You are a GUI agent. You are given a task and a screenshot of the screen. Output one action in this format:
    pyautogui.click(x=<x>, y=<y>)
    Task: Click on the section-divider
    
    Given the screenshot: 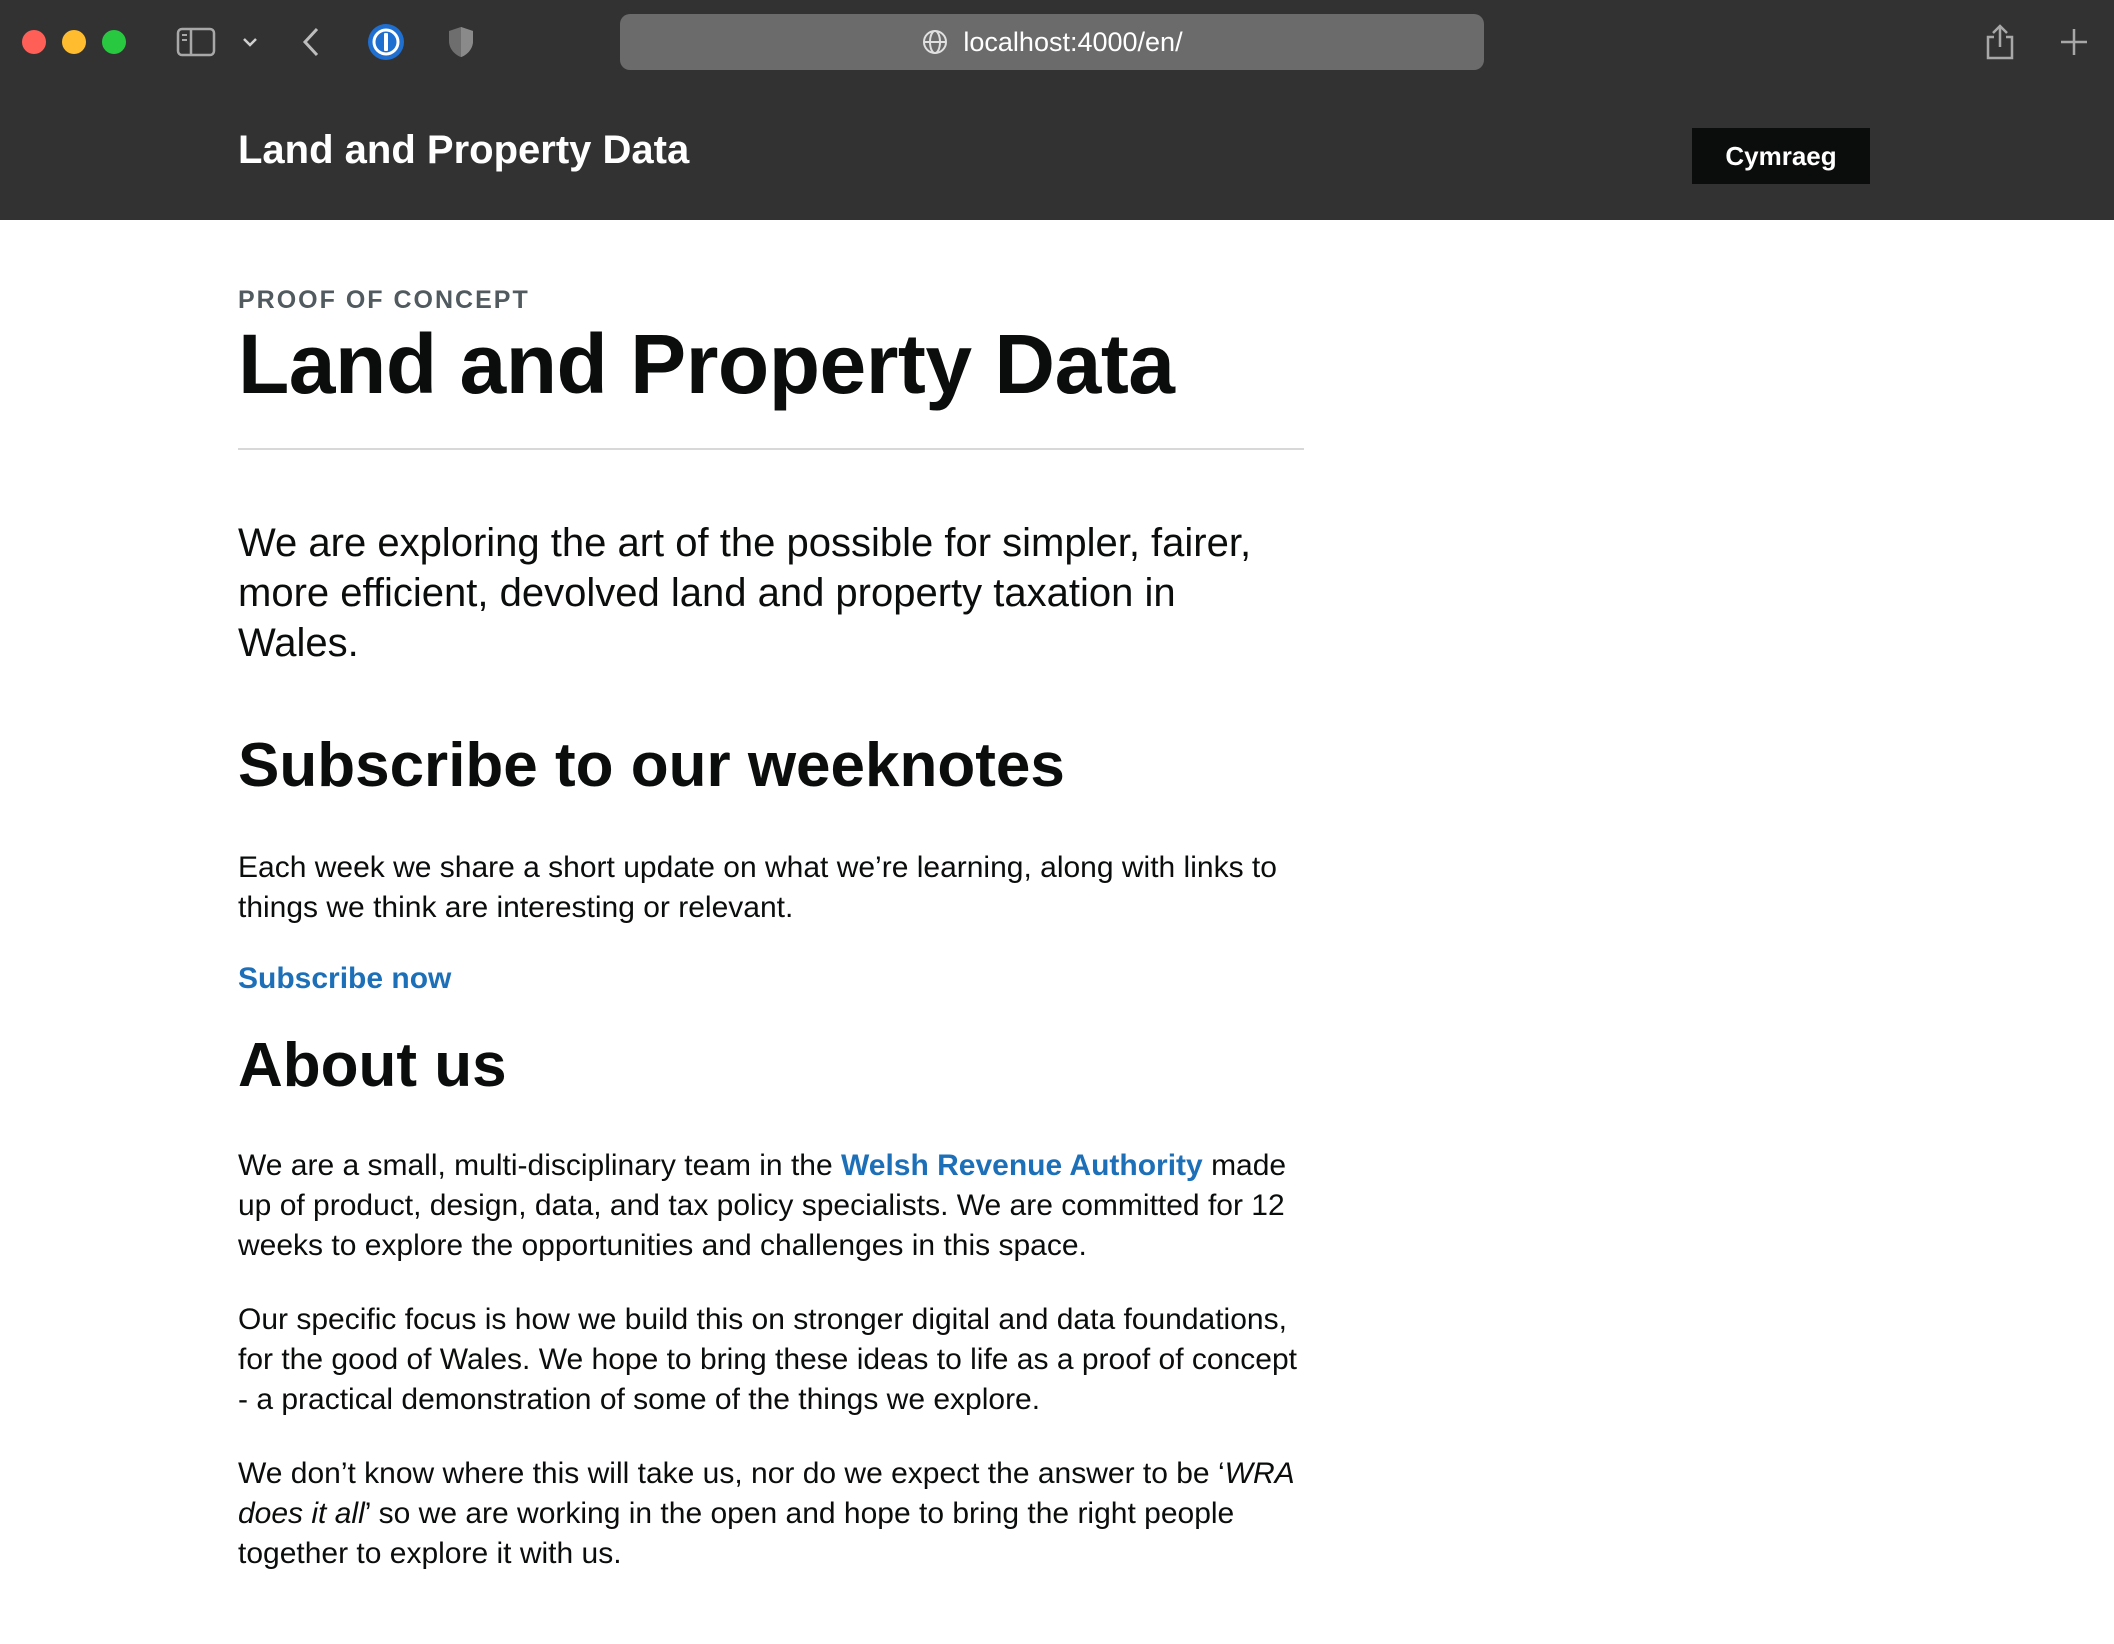 What is the action you would take?
    pyautogui.click(x=771, y=449)
    